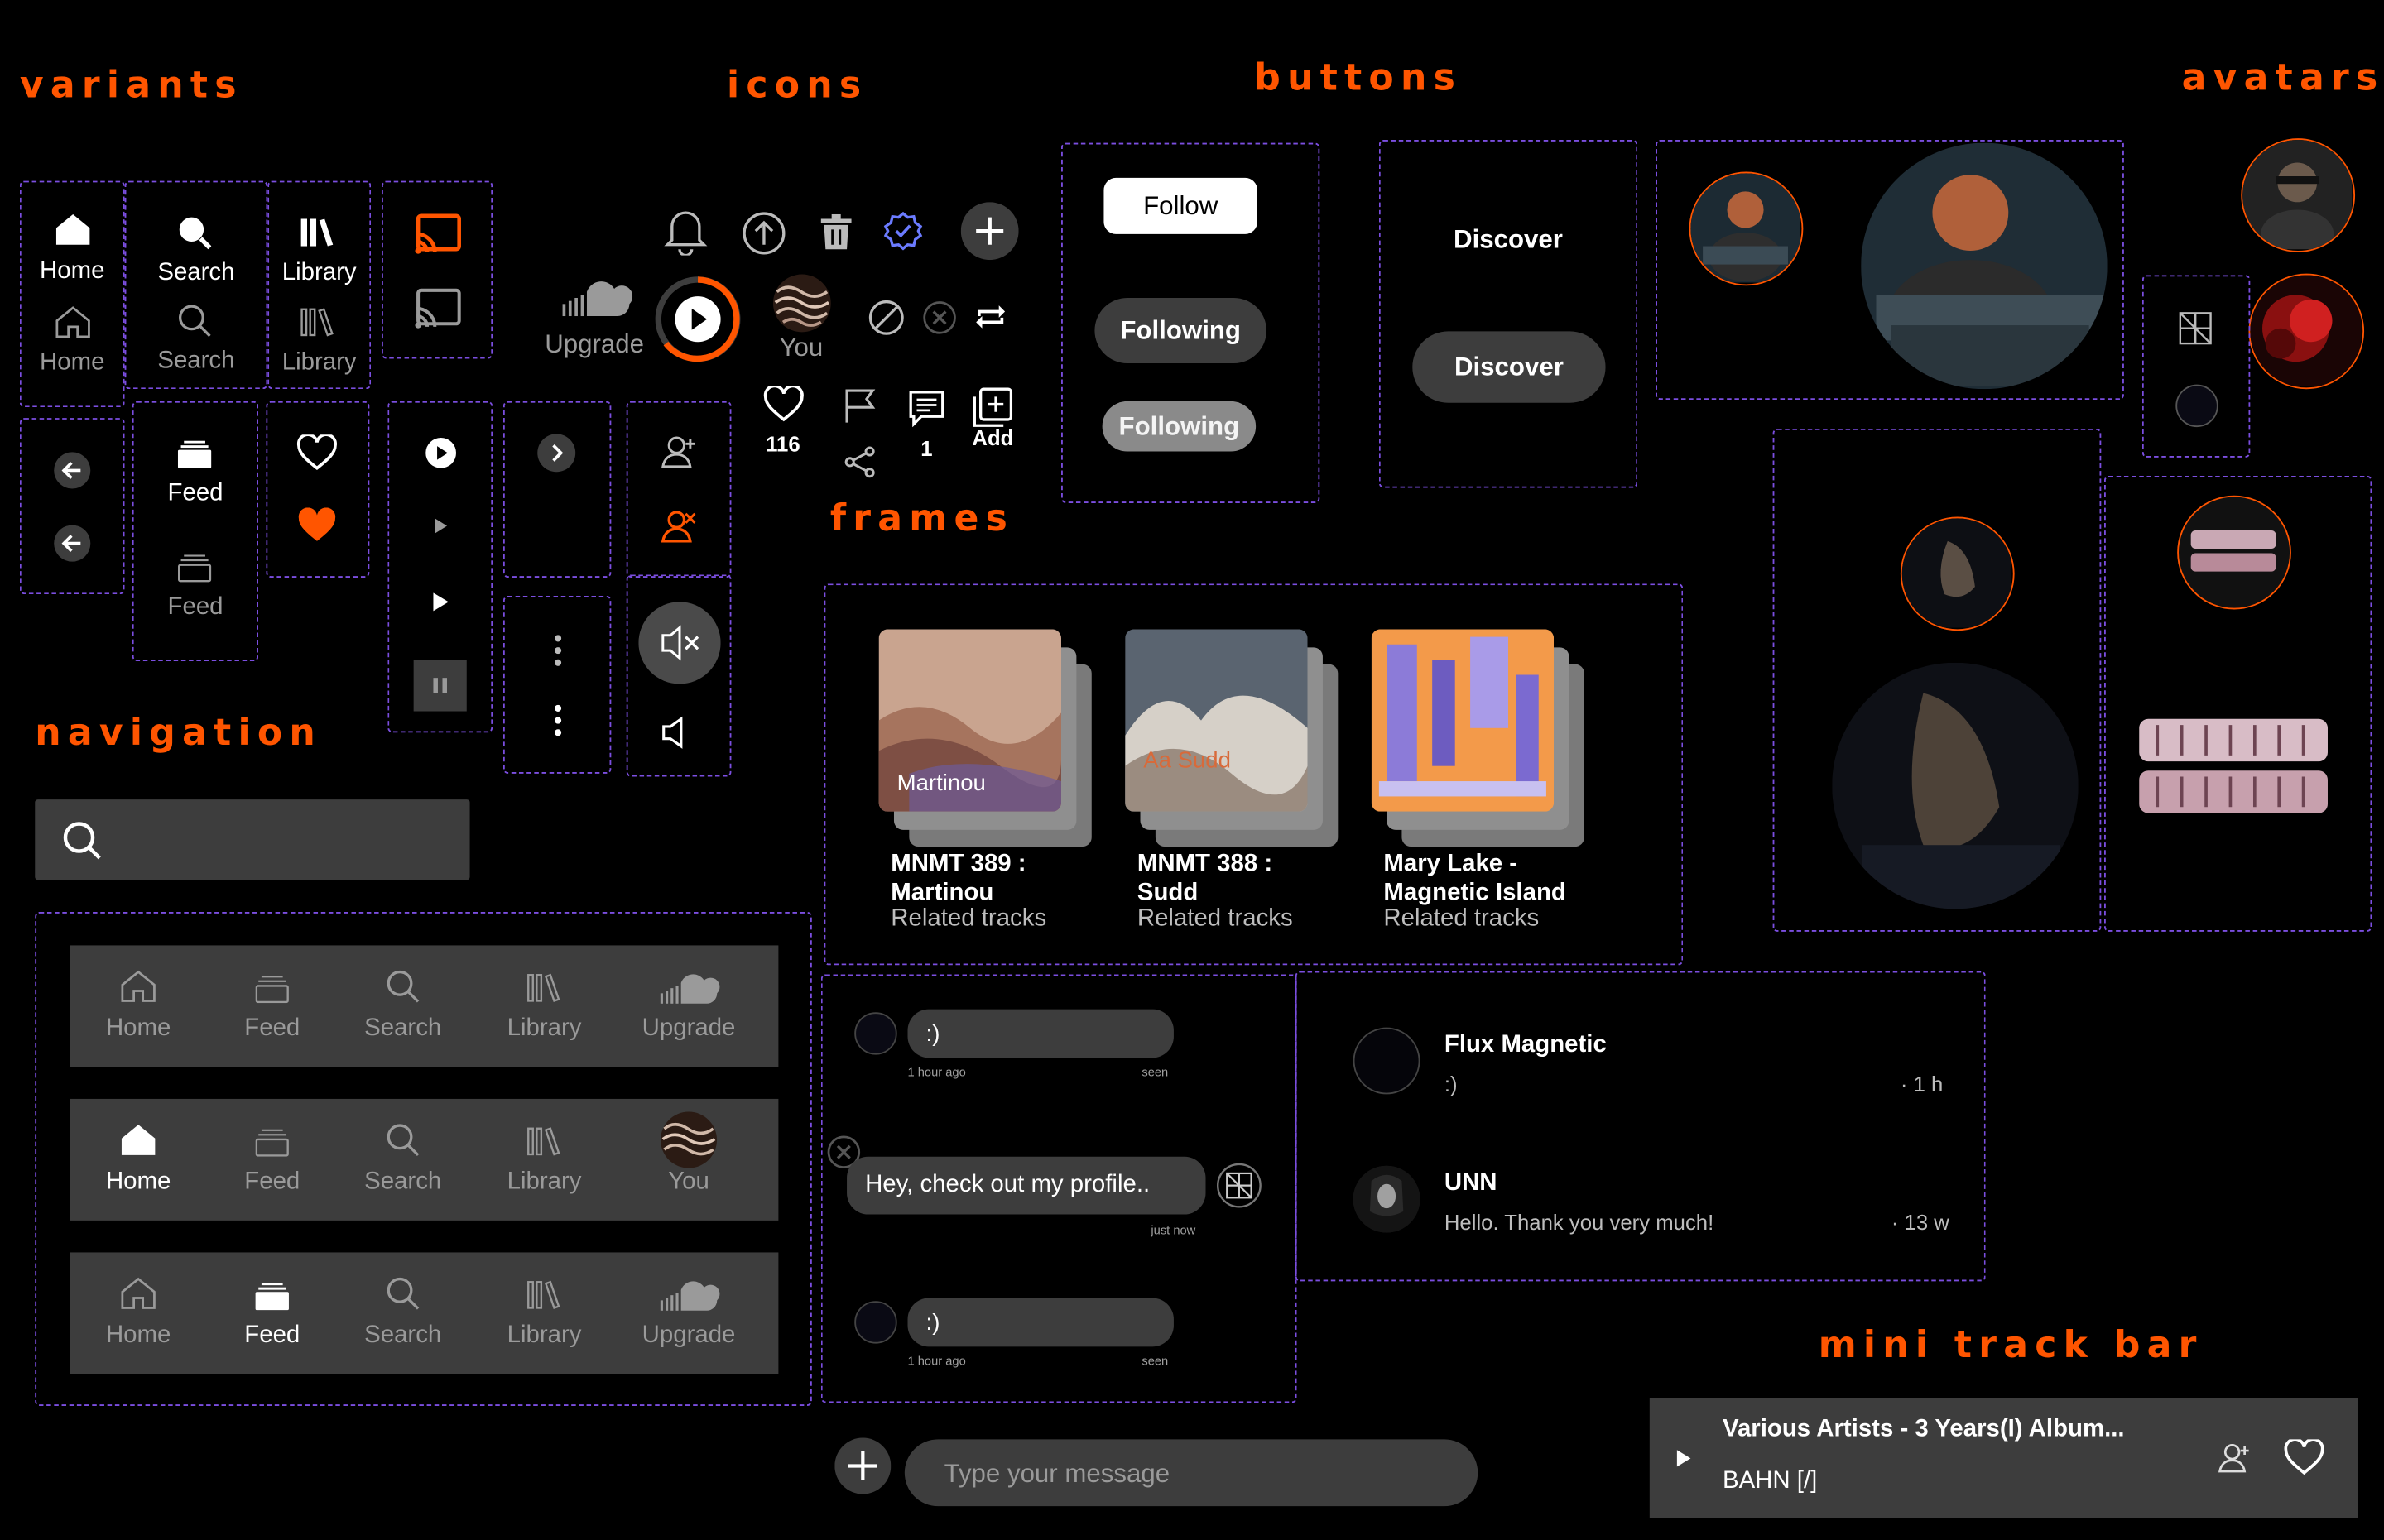 The height and width of the screenshot is (1540, 2384). I want to click on add-circle-icon, so click(989, 231).